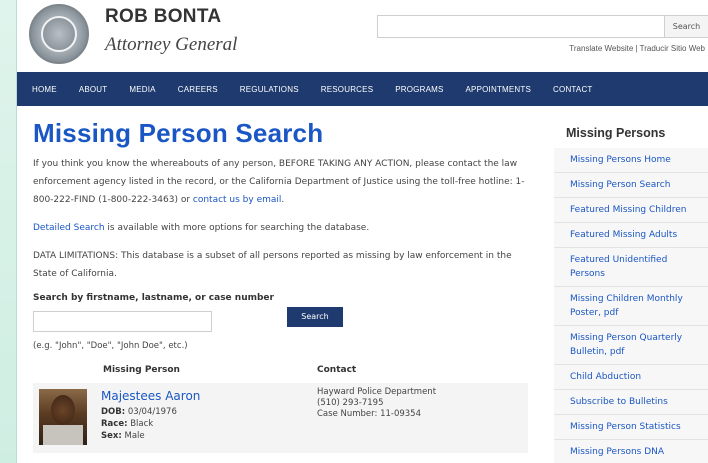 This screenshot has height=463, width=708. I want to click on sidebar-item-quarterly-bulletin: Missing Person Quarterly Bulletin, pdf, so click(631, 345).